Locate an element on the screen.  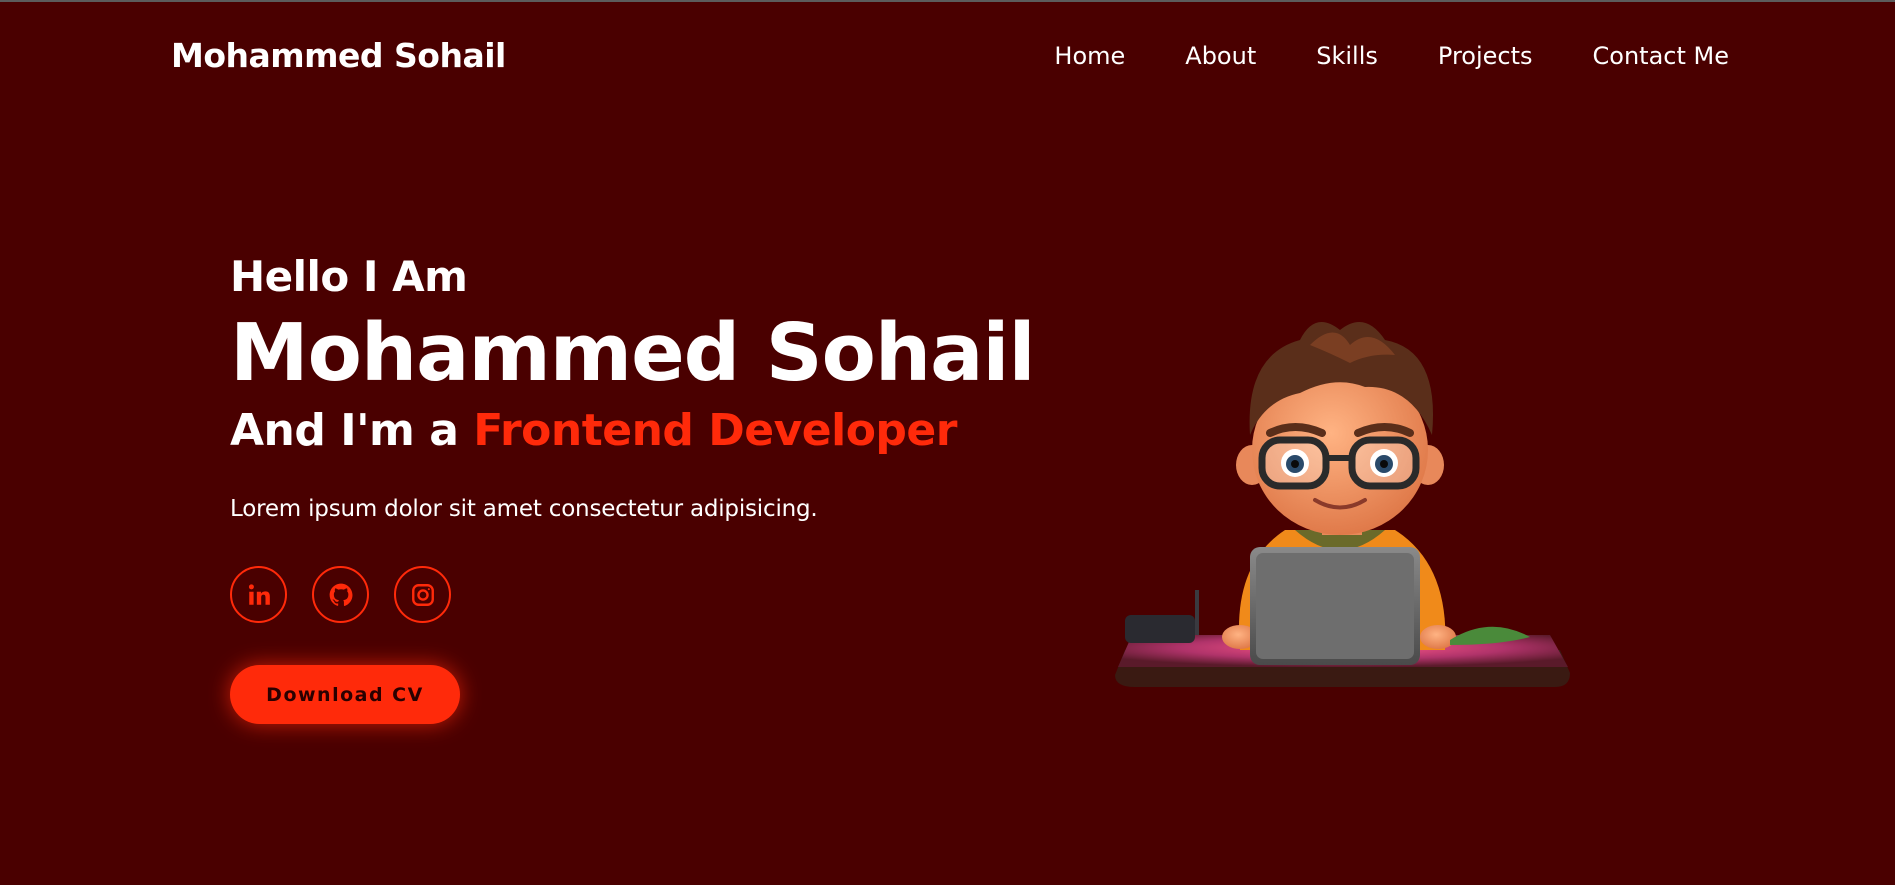
social-links is located at coordinates (632, 595).